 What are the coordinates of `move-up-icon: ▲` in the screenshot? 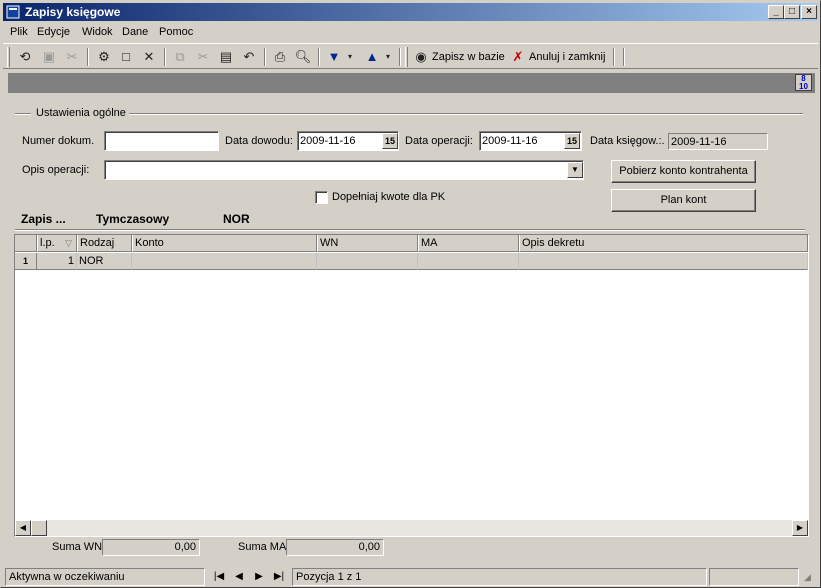 It's located at (372, 57).